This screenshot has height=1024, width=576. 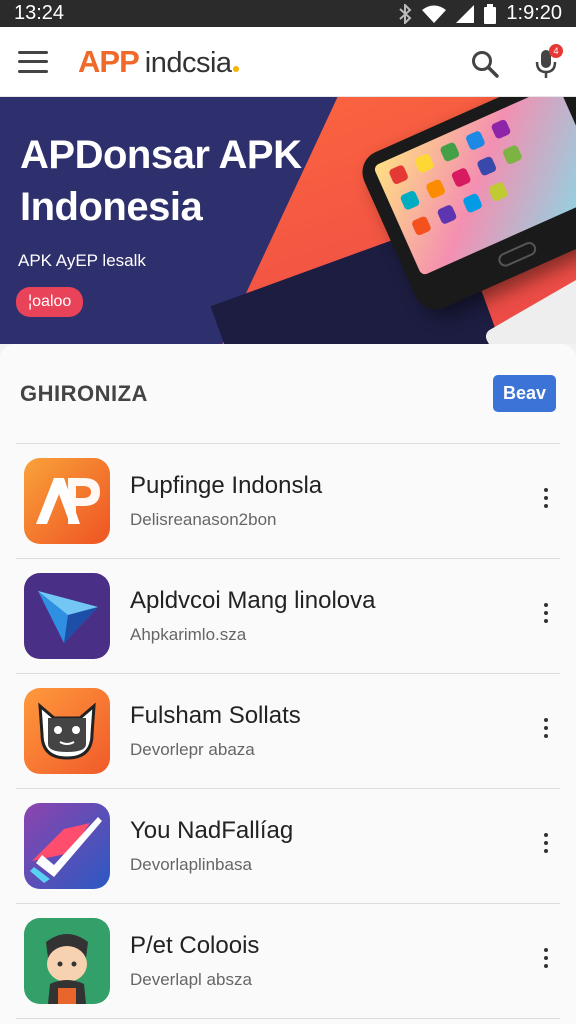 What do you see at coordinates (67, 501) in the screenshot?
I see `app-icon-ap-logo` at bounding box center [67, 501].